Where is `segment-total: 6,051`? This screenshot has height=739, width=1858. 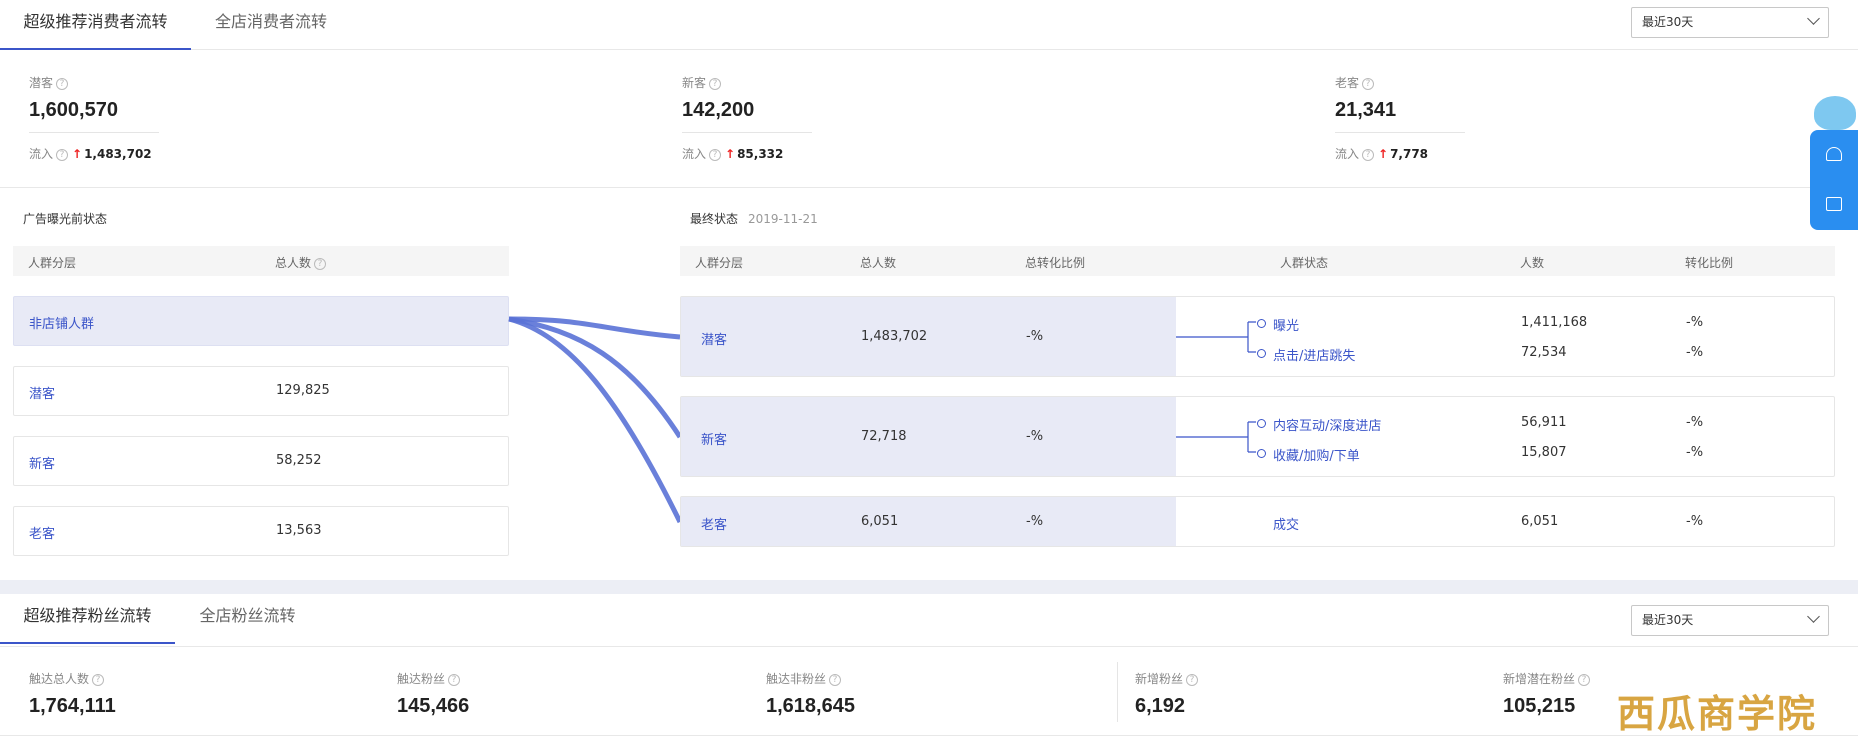
segment-total: 6,051 is located at coordinates (880, 521).